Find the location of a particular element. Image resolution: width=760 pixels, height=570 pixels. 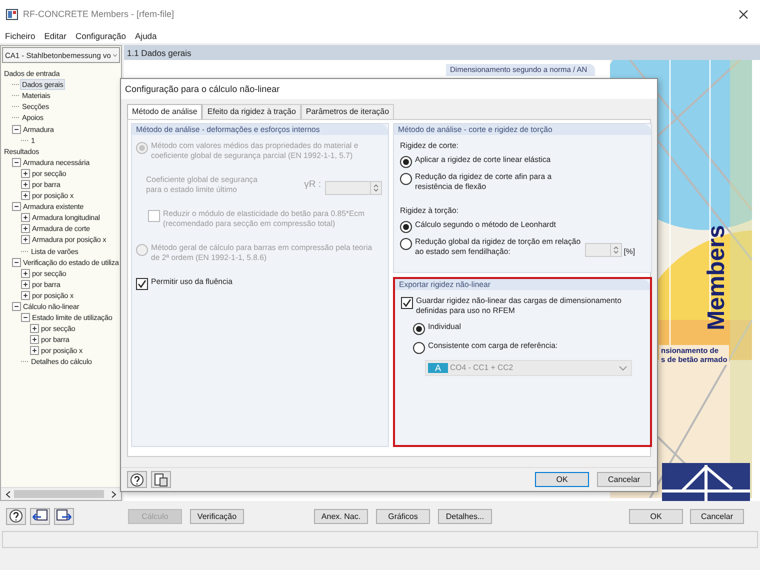

tab: Efeito da rigidez à tração is located at coordinates (251, 111).